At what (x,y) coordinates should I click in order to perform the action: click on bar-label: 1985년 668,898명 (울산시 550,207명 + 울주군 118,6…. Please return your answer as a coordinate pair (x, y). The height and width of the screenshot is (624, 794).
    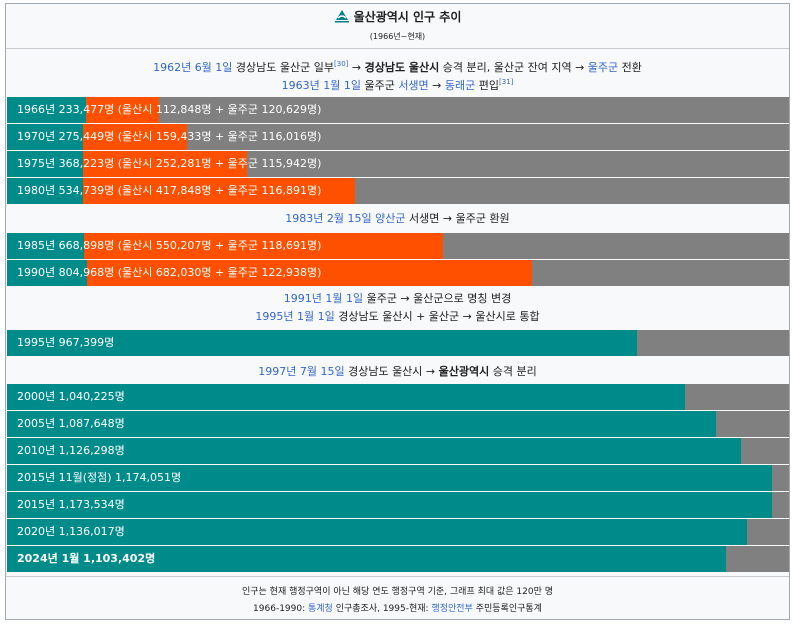
    Looking at the image, I should click on (169, 245).